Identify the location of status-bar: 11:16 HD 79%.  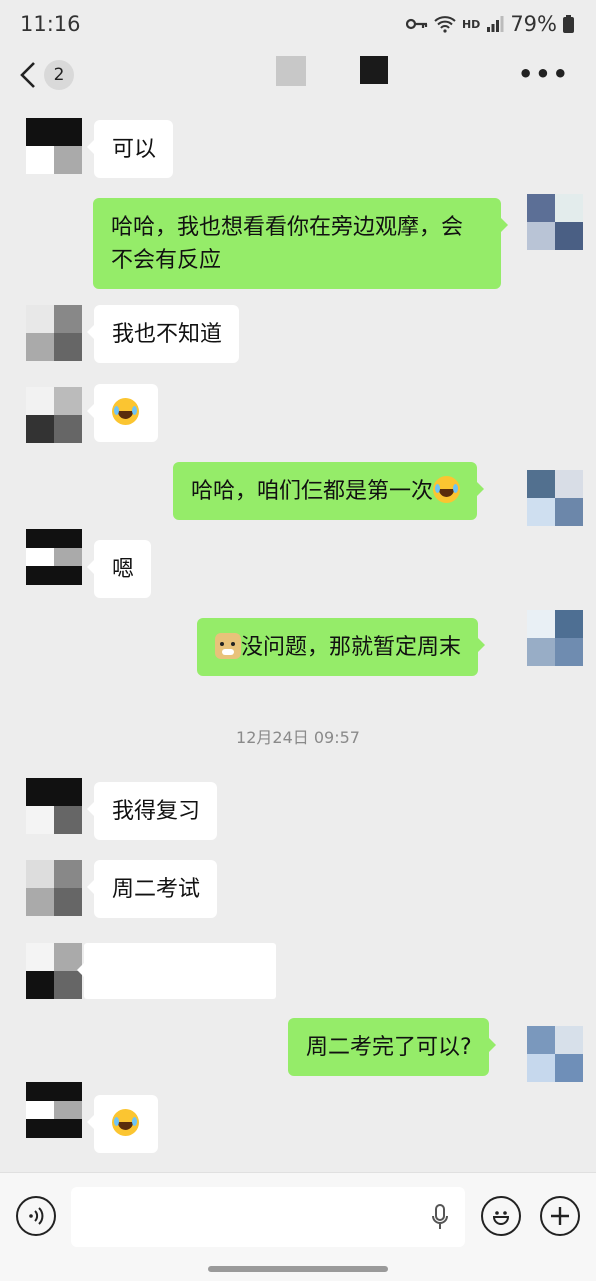
(298, 26).